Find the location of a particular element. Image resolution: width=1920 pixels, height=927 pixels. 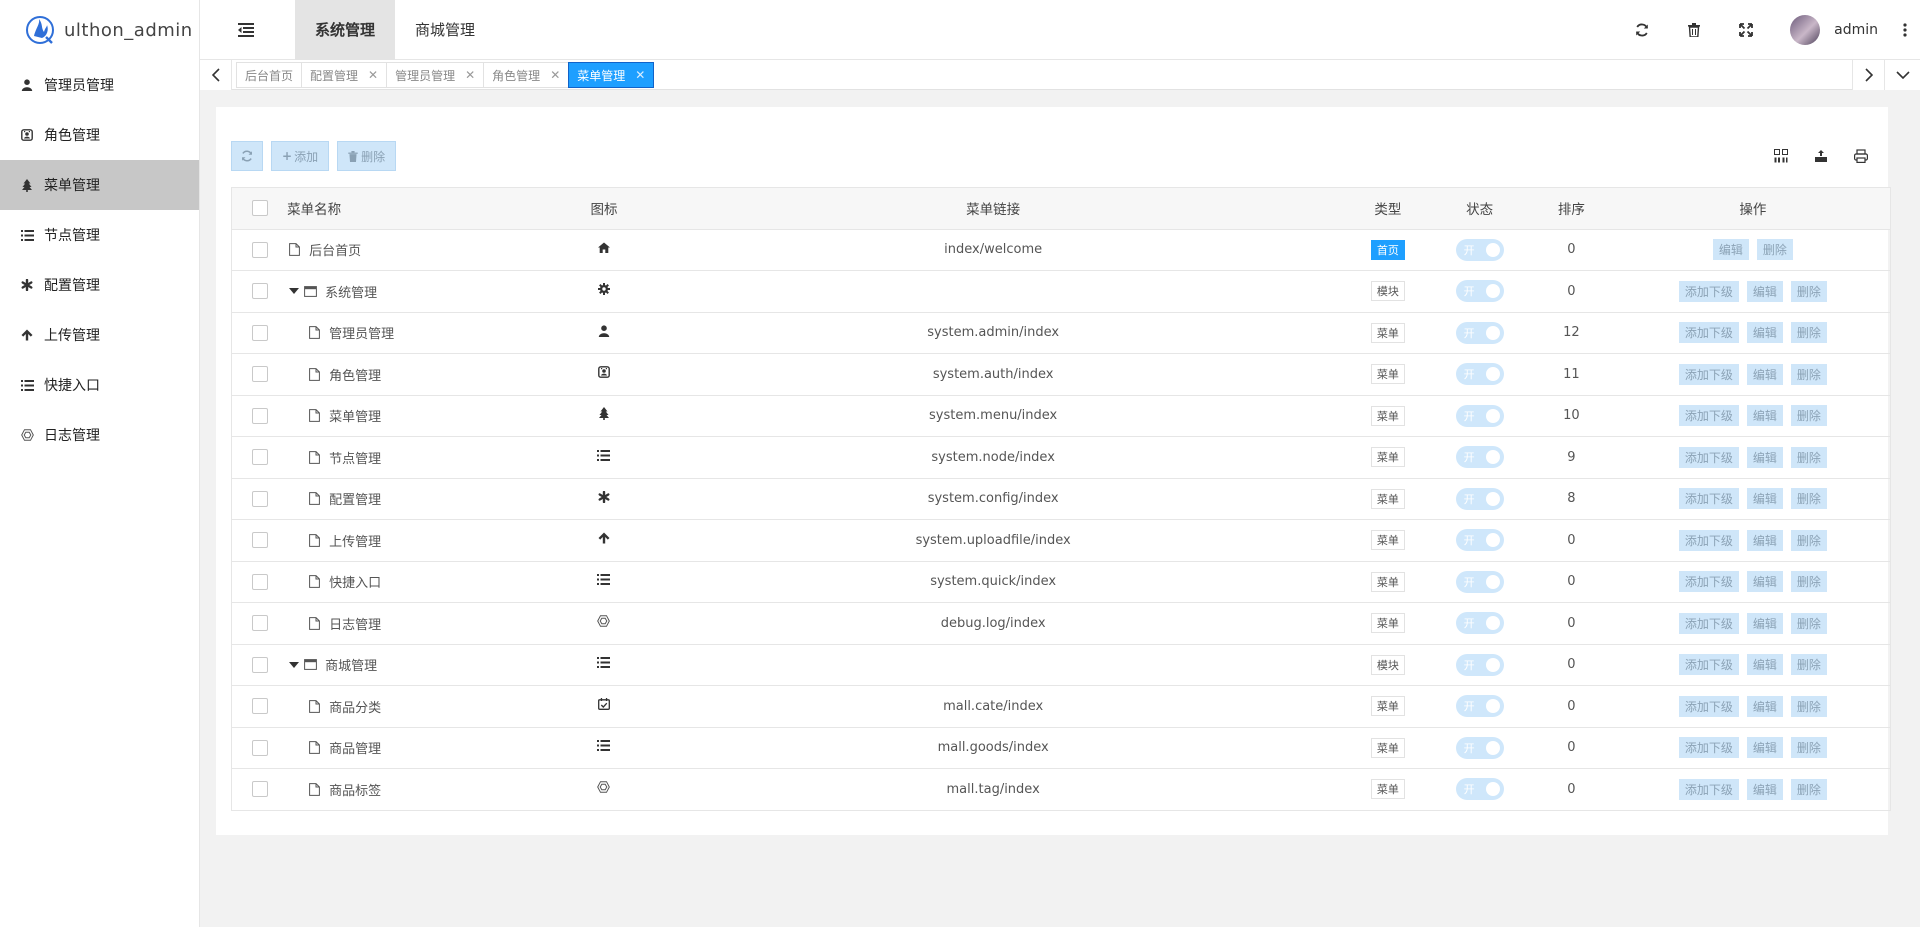

columns-button is located at coordinates (1781, 156).